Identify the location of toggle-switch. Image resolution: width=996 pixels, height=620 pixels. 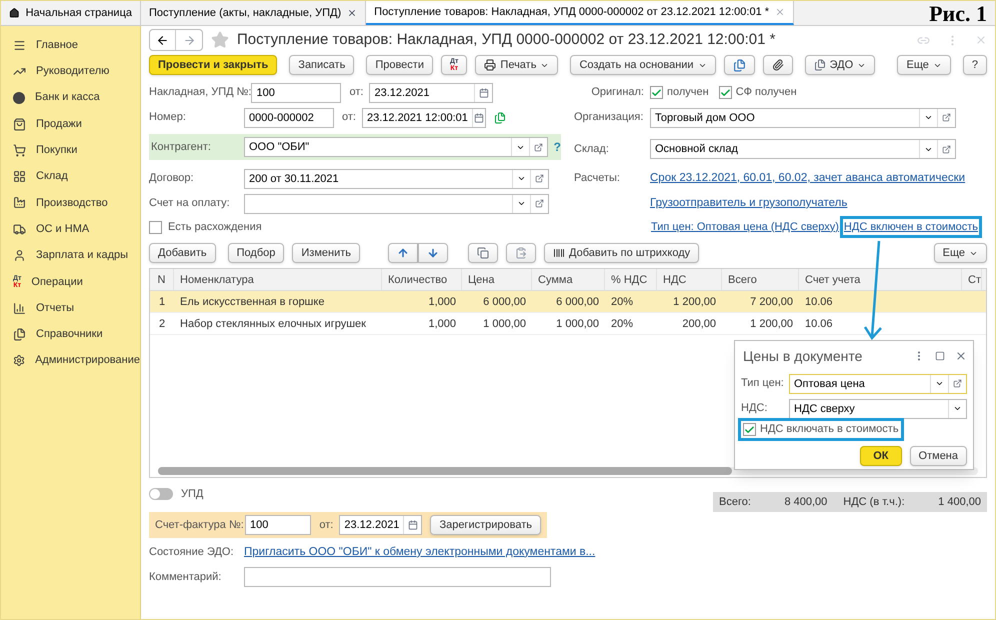
(161, 494).